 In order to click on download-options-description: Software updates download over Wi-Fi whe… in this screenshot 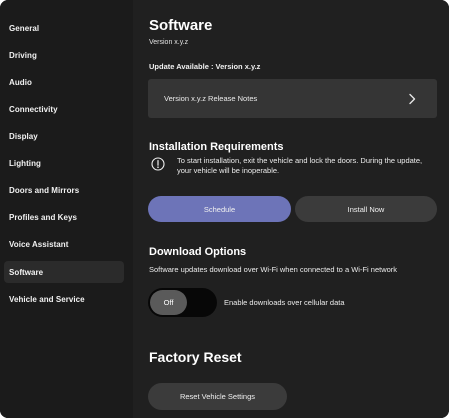, I will do `click(273, 269)`.